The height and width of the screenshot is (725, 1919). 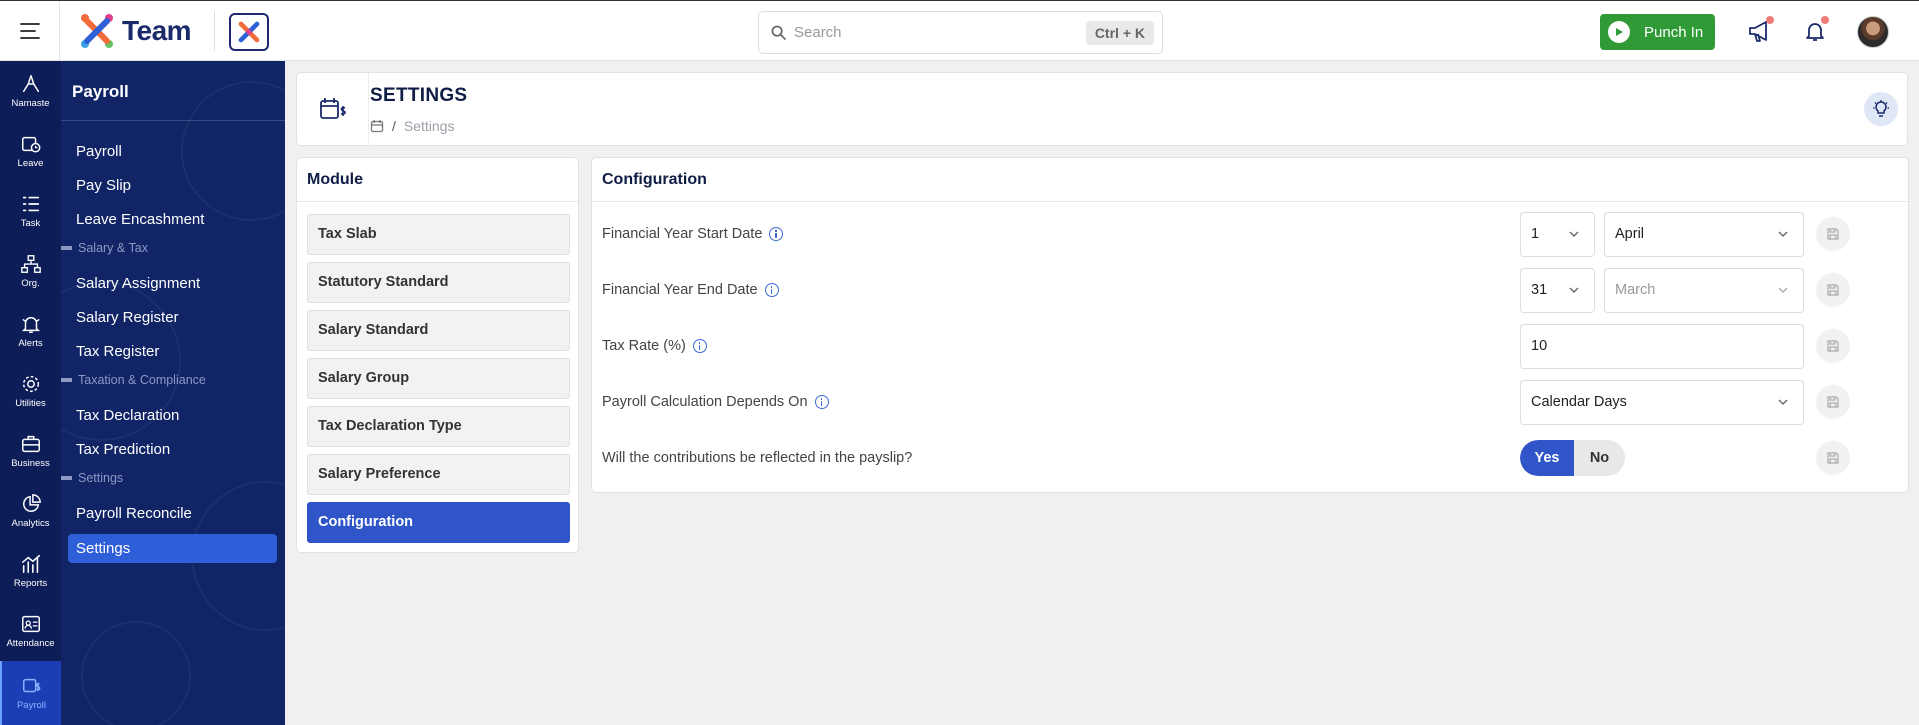 I want to click on rail-item-utilities: Utilities, so click(x=30, y=391).